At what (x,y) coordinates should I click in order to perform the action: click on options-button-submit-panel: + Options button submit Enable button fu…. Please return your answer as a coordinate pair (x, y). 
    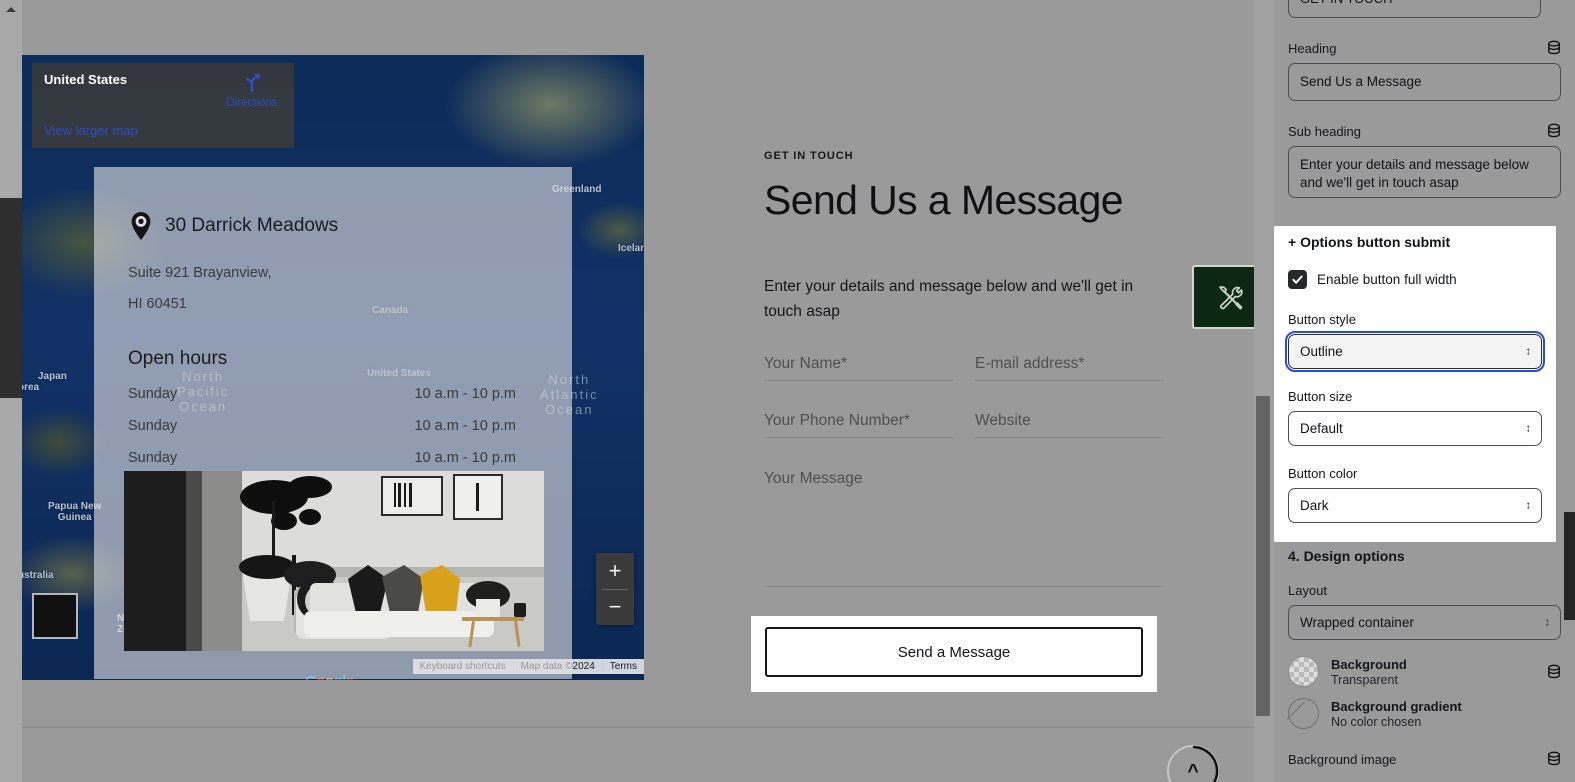
    Looking at the image, I should click on (1415, 384).